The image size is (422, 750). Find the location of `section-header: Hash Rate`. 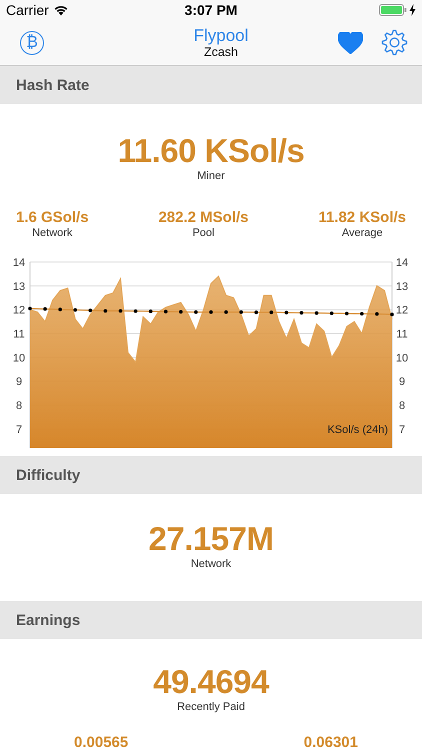

section-header: Hash Rate is located at coordinates (211, 85).